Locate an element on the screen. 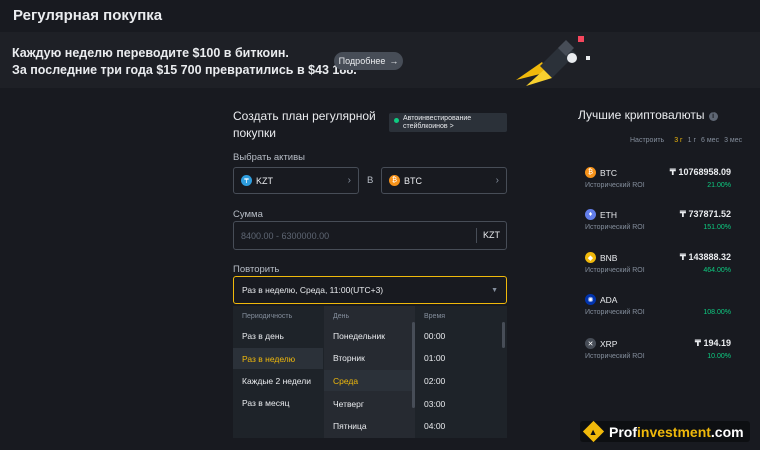  from-asset-select: ₸ KZT › is located at coordinates (296, 180).